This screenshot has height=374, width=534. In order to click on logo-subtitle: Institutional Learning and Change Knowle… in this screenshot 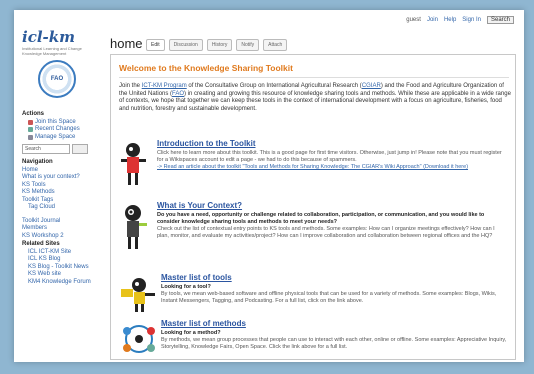, I will do `click(52, 51)`.